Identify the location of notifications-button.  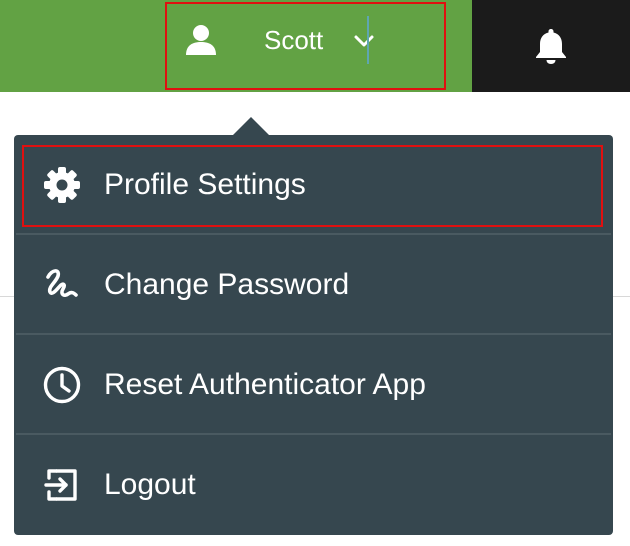
(551, 46).